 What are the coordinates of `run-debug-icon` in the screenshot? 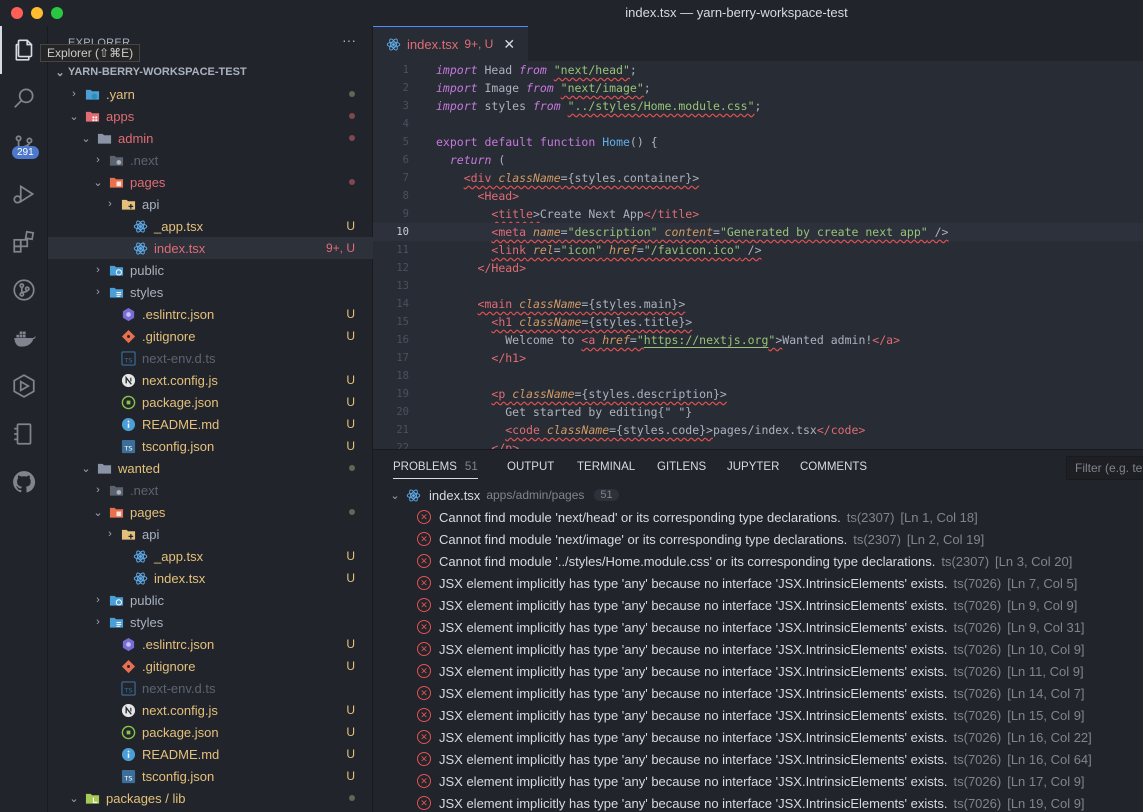 It's located at (24, 194).